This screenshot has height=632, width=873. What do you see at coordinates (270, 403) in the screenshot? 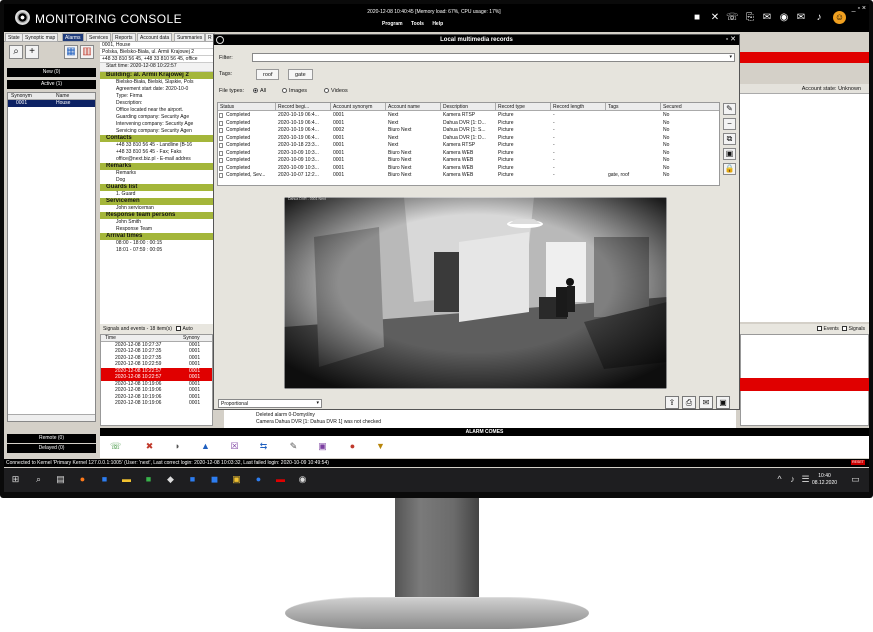
I see `view-mode-select: Proportional ▾` at bounding box center [270, 403].